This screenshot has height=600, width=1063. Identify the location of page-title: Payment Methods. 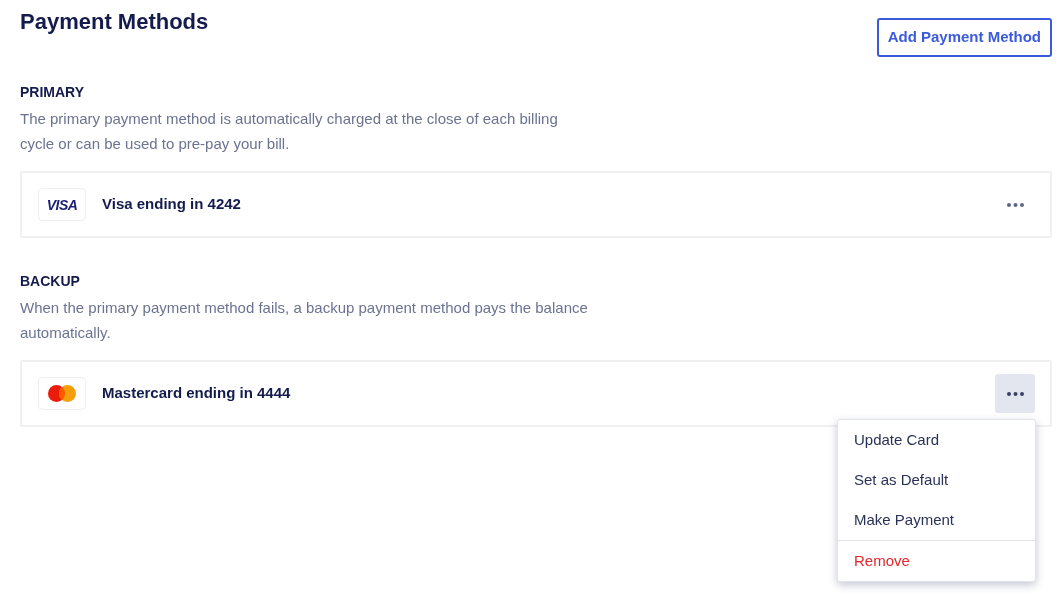
(114, 22).